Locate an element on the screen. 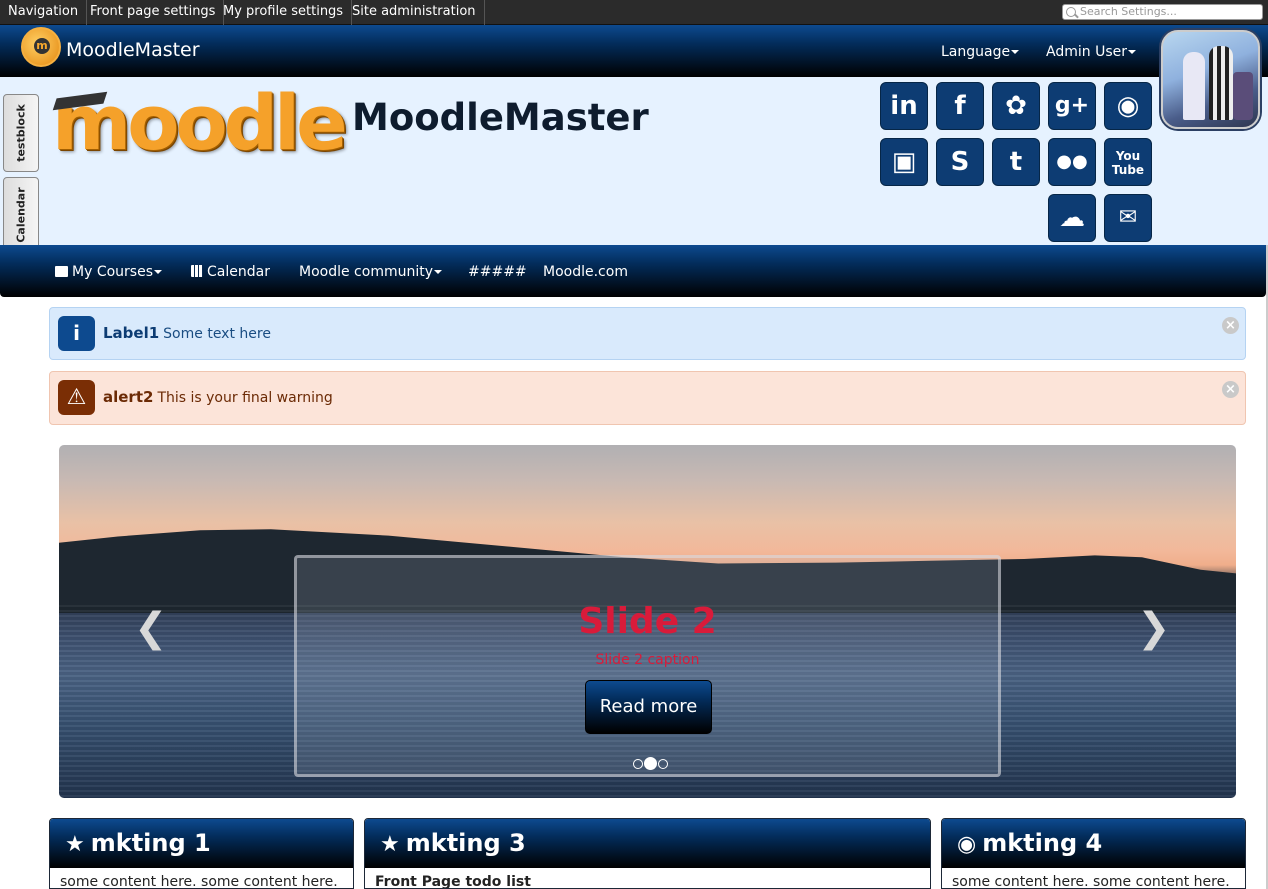 The image size is (1268, 889). read-more-button: Read more is located at coordinates (648, 707).